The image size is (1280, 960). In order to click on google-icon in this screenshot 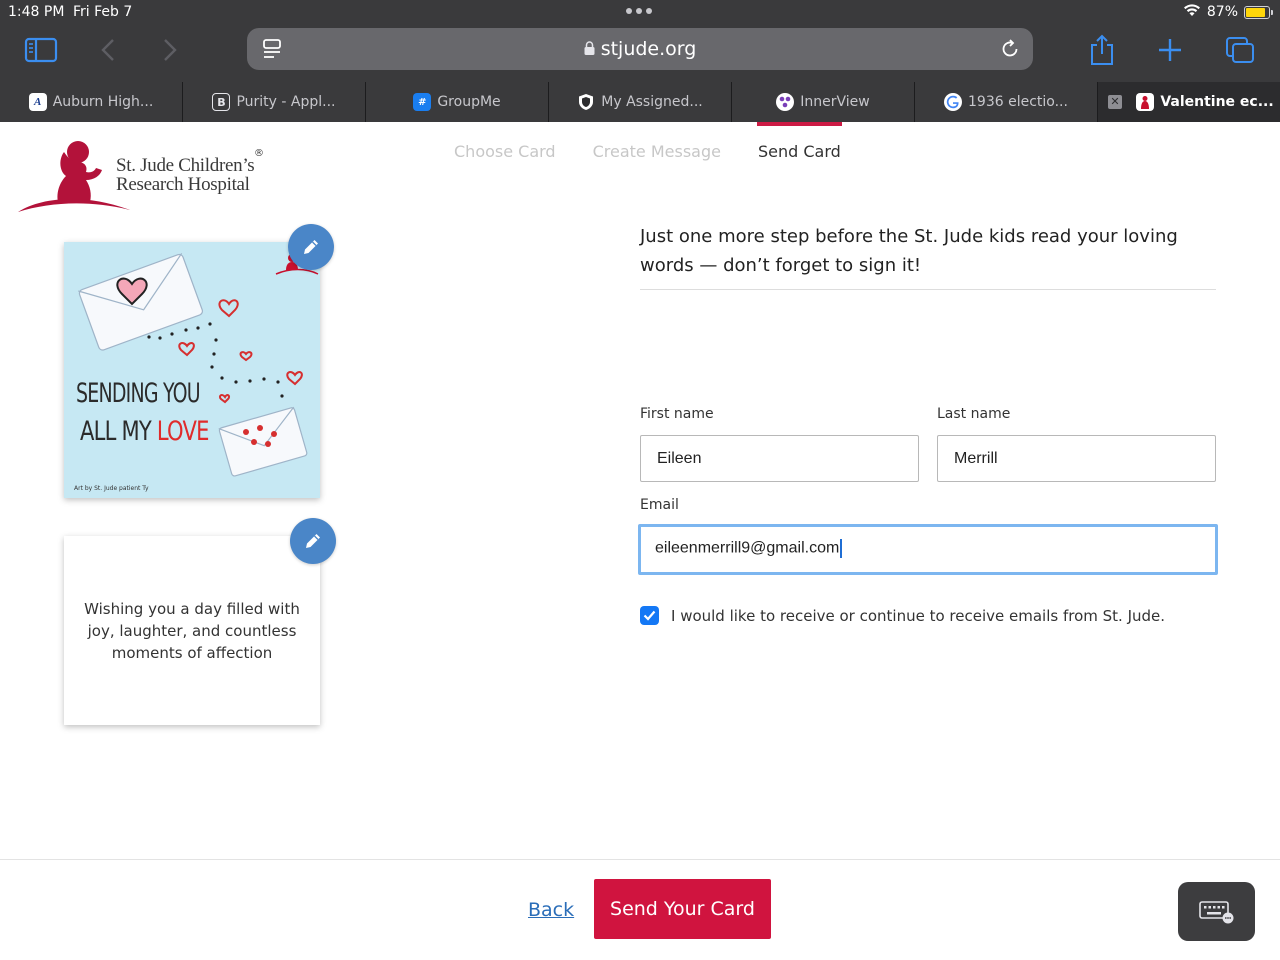, I will do `click(953, 102)`.